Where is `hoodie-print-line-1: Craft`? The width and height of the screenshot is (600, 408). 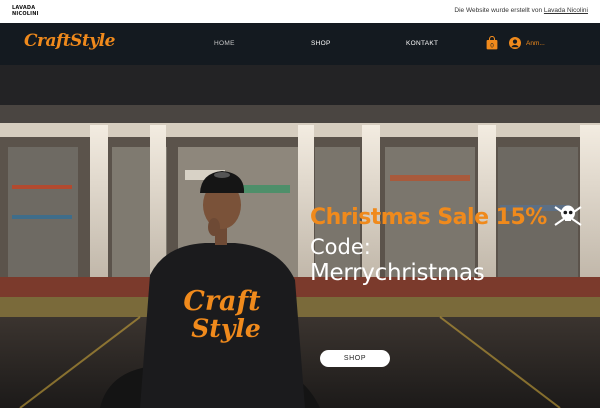
hoodie-print-line-1: Craft is located at coordinates (222, 301).